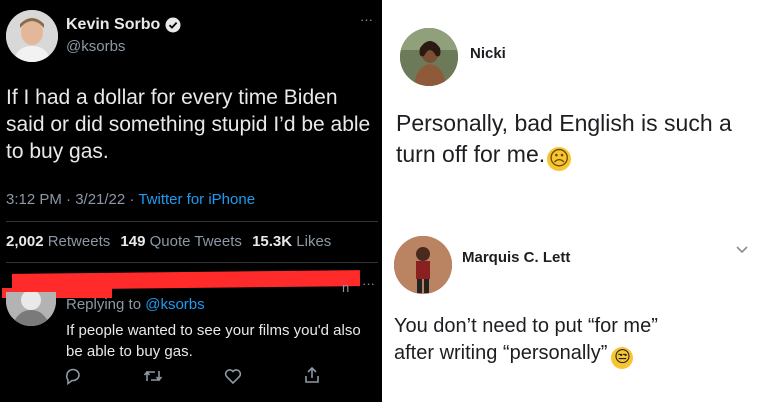 The width and height of the screenshot is (768, 402). What do you see at coordinates (95, 46) in the screenshot?
I see `author-handle: @ksorbs` at bounding box center [95, 46].